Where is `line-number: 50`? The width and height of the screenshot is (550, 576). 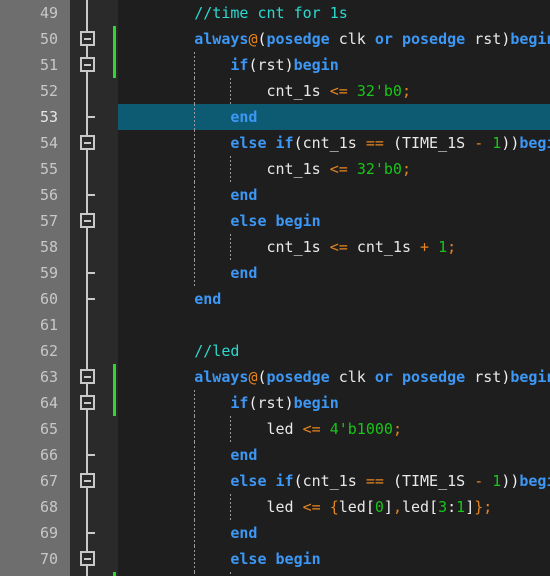
line-number: 50 is located at coordinates (48, 39).